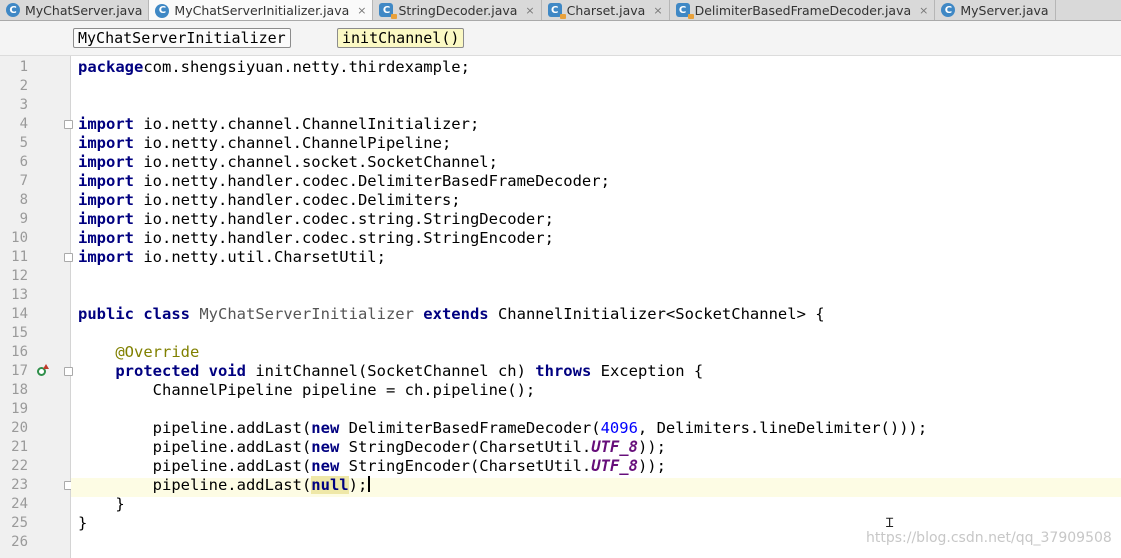 This screenshot has height=558, width=1121. Describe the element at coordinates (358, 485) in the screenshot. I see `code-token: );` at that location.